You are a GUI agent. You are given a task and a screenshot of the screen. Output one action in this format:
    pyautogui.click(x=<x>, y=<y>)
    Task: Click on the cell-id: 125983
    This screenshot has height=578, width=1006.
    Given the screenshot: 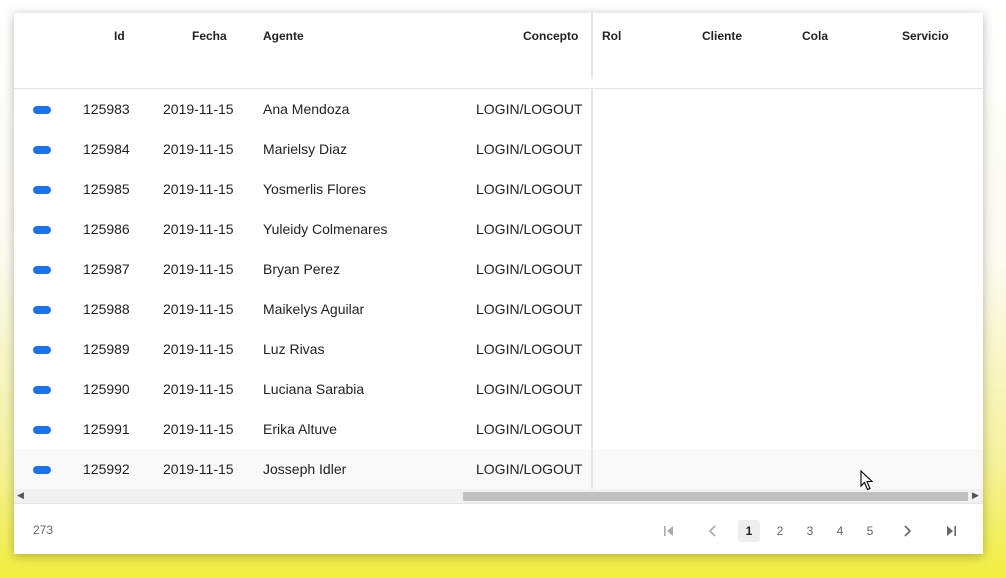 What is the action you would take?
    pyautogui.click(x=106, y=109)
    